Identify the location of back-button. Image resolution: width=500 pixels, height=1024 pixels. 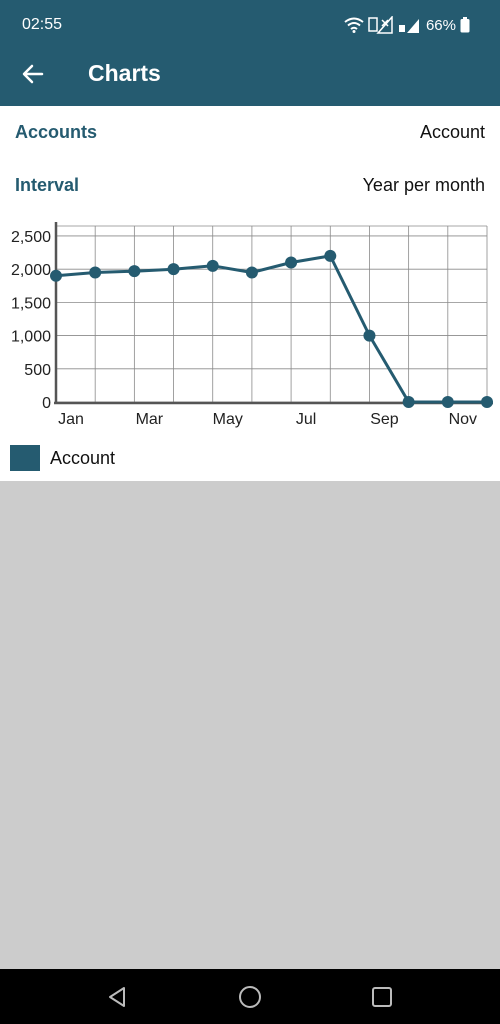
(33, 74).